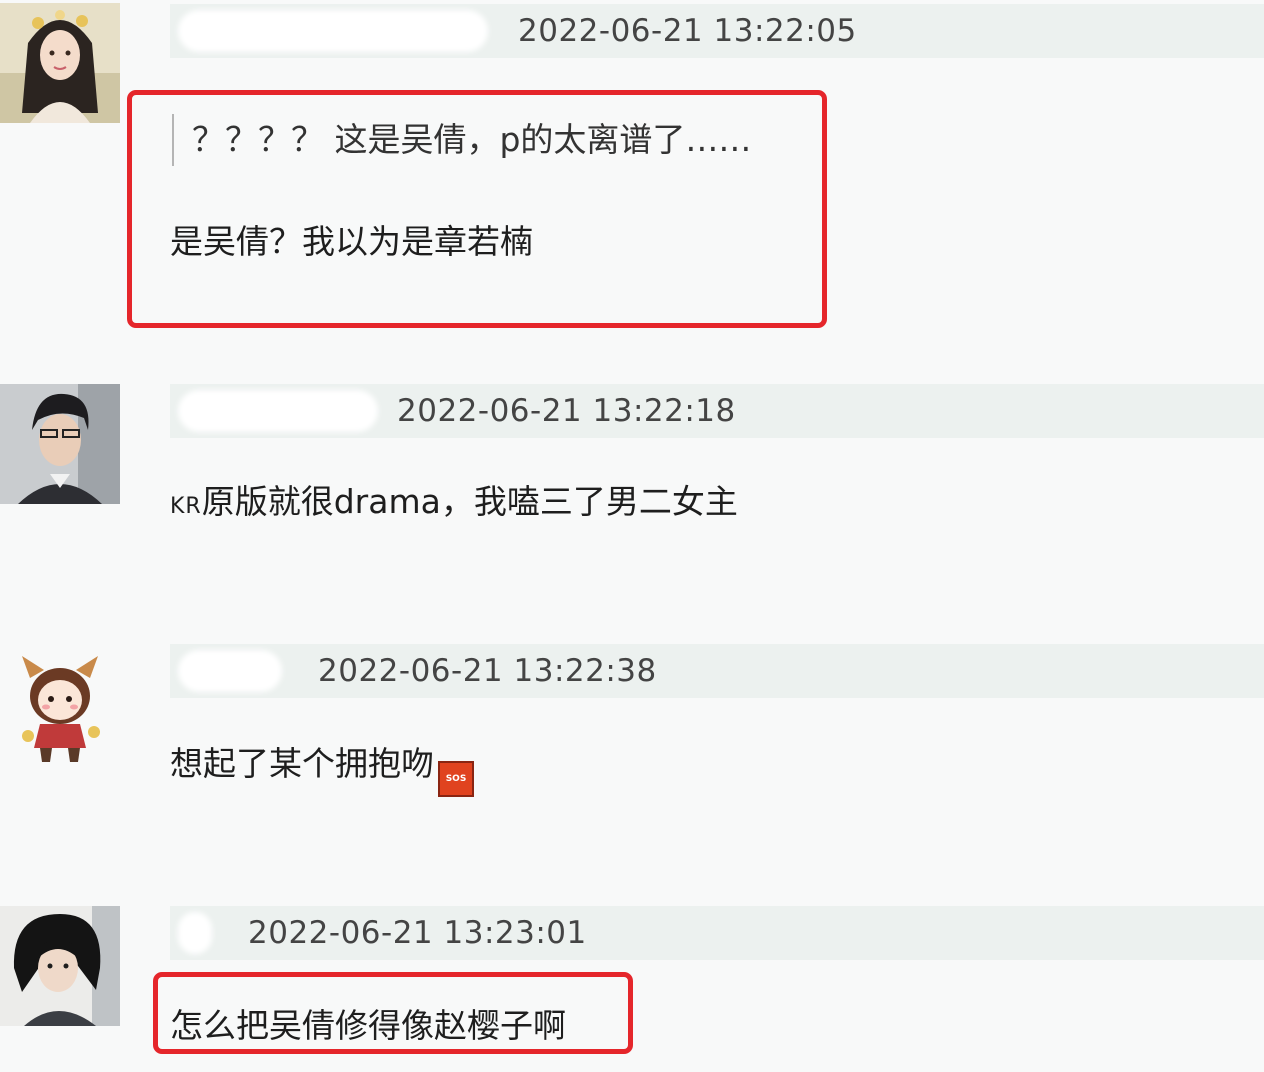  Describe the element at coordinates (687, 31) in the screenshot. I see `comment-timestamp: 2022-06-21 13:22:05` at that location.